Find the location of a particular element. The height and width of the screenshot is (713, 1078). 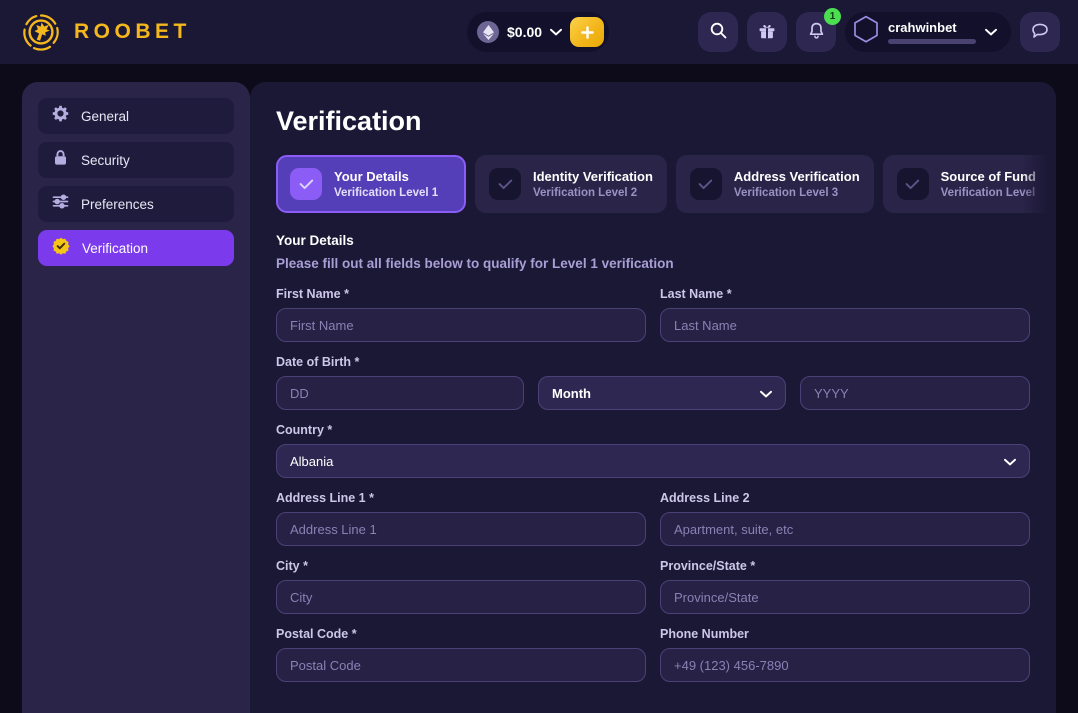

postal-code-field: Postal Code * is located at coordinates (461, 654).